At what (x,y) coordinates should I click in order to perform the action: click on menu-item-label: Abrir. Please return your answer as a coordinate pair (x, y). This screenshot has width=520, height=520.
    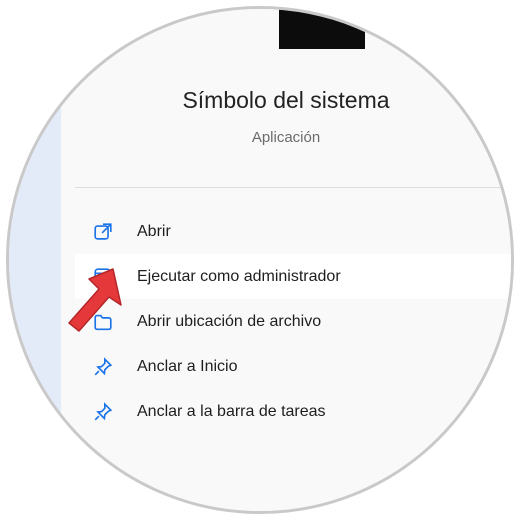
    Looking at the image, I should click on (154, 231).